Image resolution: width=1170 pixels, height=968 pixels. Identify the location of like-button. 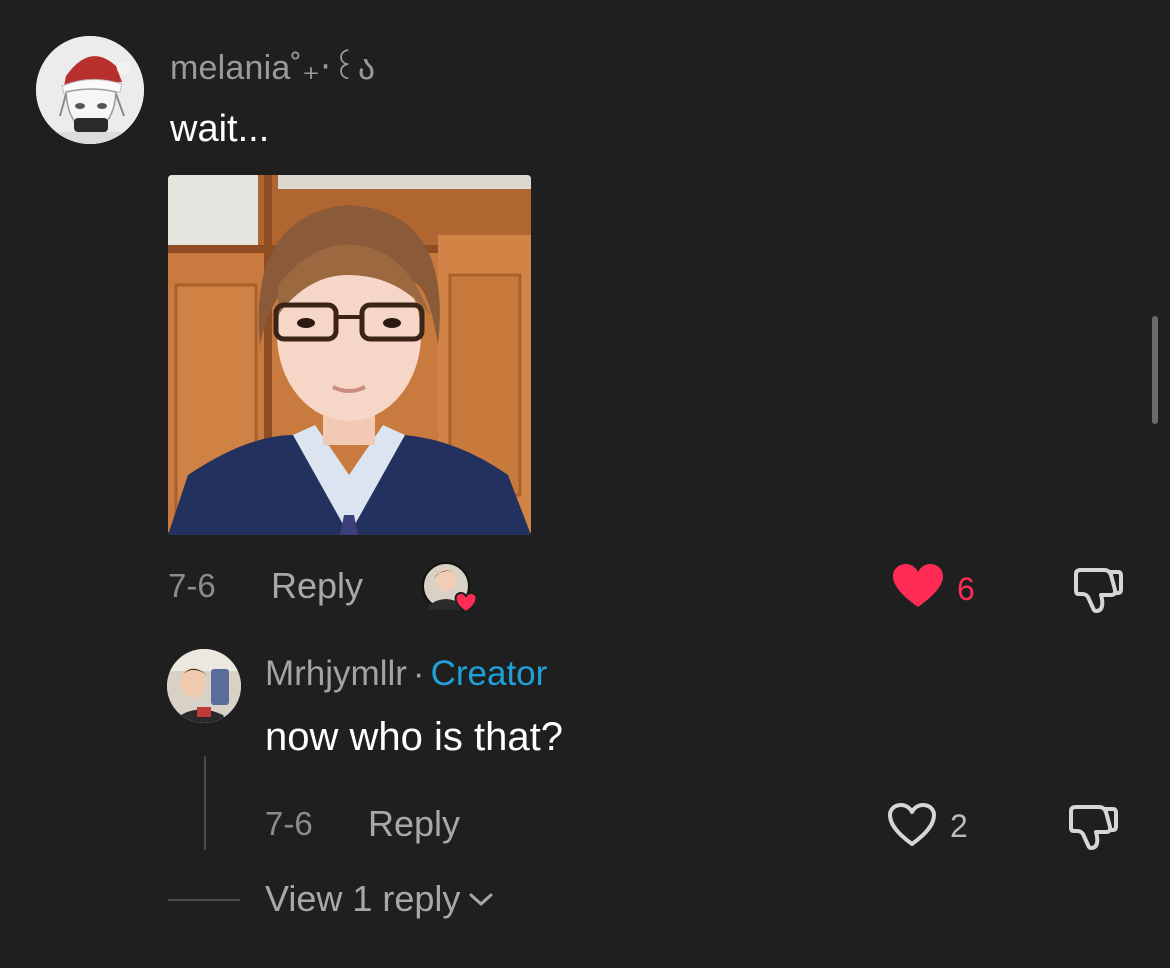
(918, 588).